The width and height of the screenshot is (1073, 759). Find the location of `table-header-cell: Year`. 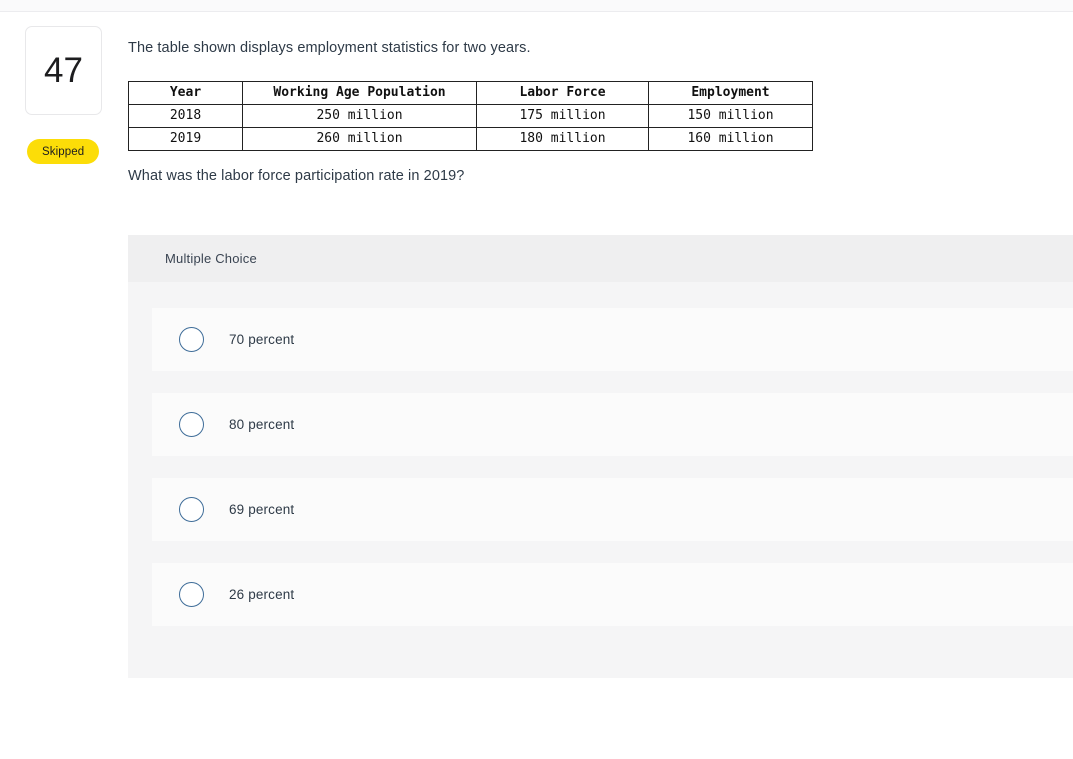

table-header-cell: Year is located at coordinates (185, 93).